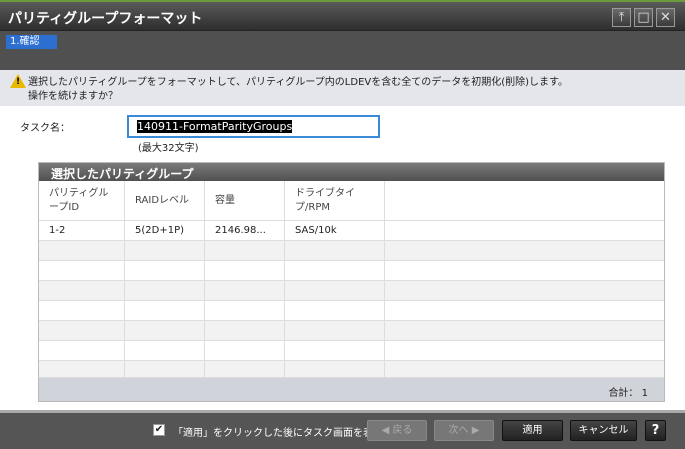  What do you see at coordinates (45, 128) in the screenshot?
I see `task-name-label: タスク名：` at bounding box center [45, 128].